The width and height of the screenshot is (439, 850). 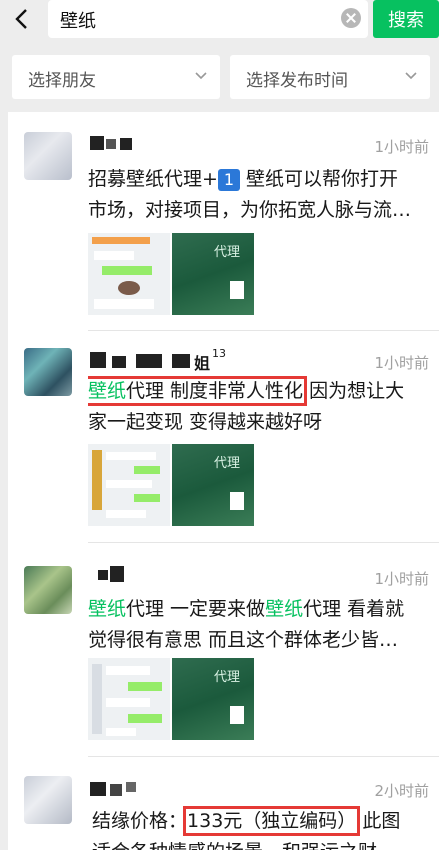 What do you see at coordinates (23, 19) in the screenshot?
I see `back-arrow-icon` at bounding box center [23, 19].